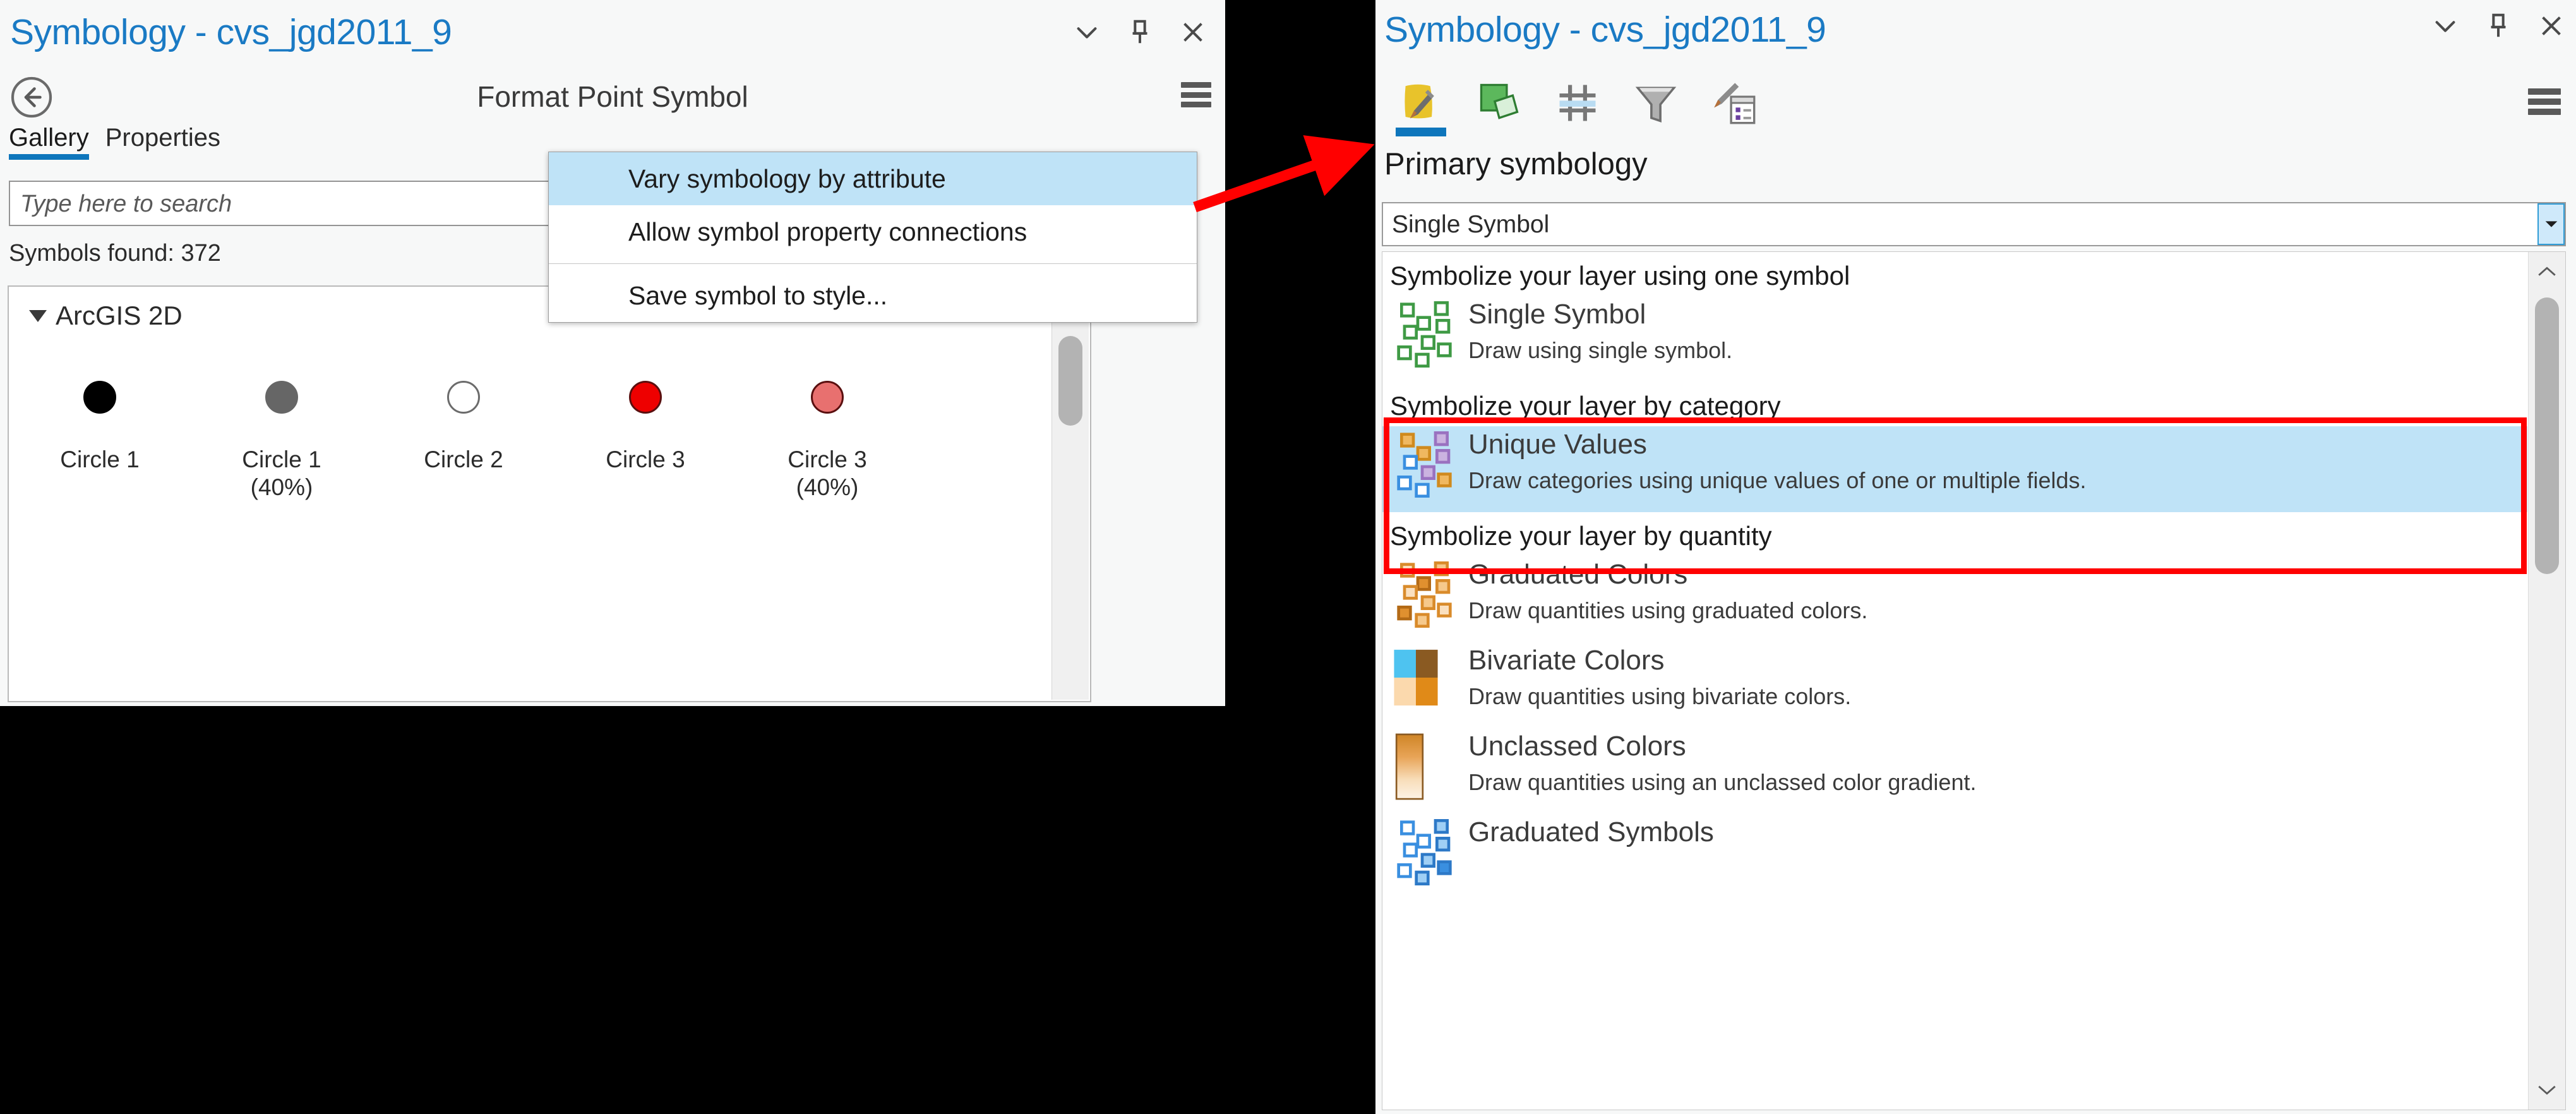 Image resolution: width=2576 pixels, height=1114 pixels. I want to click on method-option-description: Draw quantities using bivariate colors., so click(1660, 696).